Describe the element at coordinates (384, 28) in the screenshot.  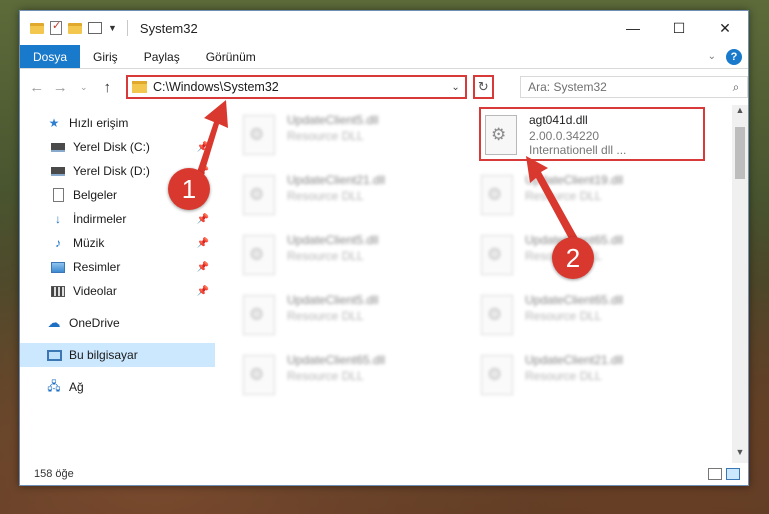
I see `title-bar: ▼ System32 — ☐ ✕` at that location.